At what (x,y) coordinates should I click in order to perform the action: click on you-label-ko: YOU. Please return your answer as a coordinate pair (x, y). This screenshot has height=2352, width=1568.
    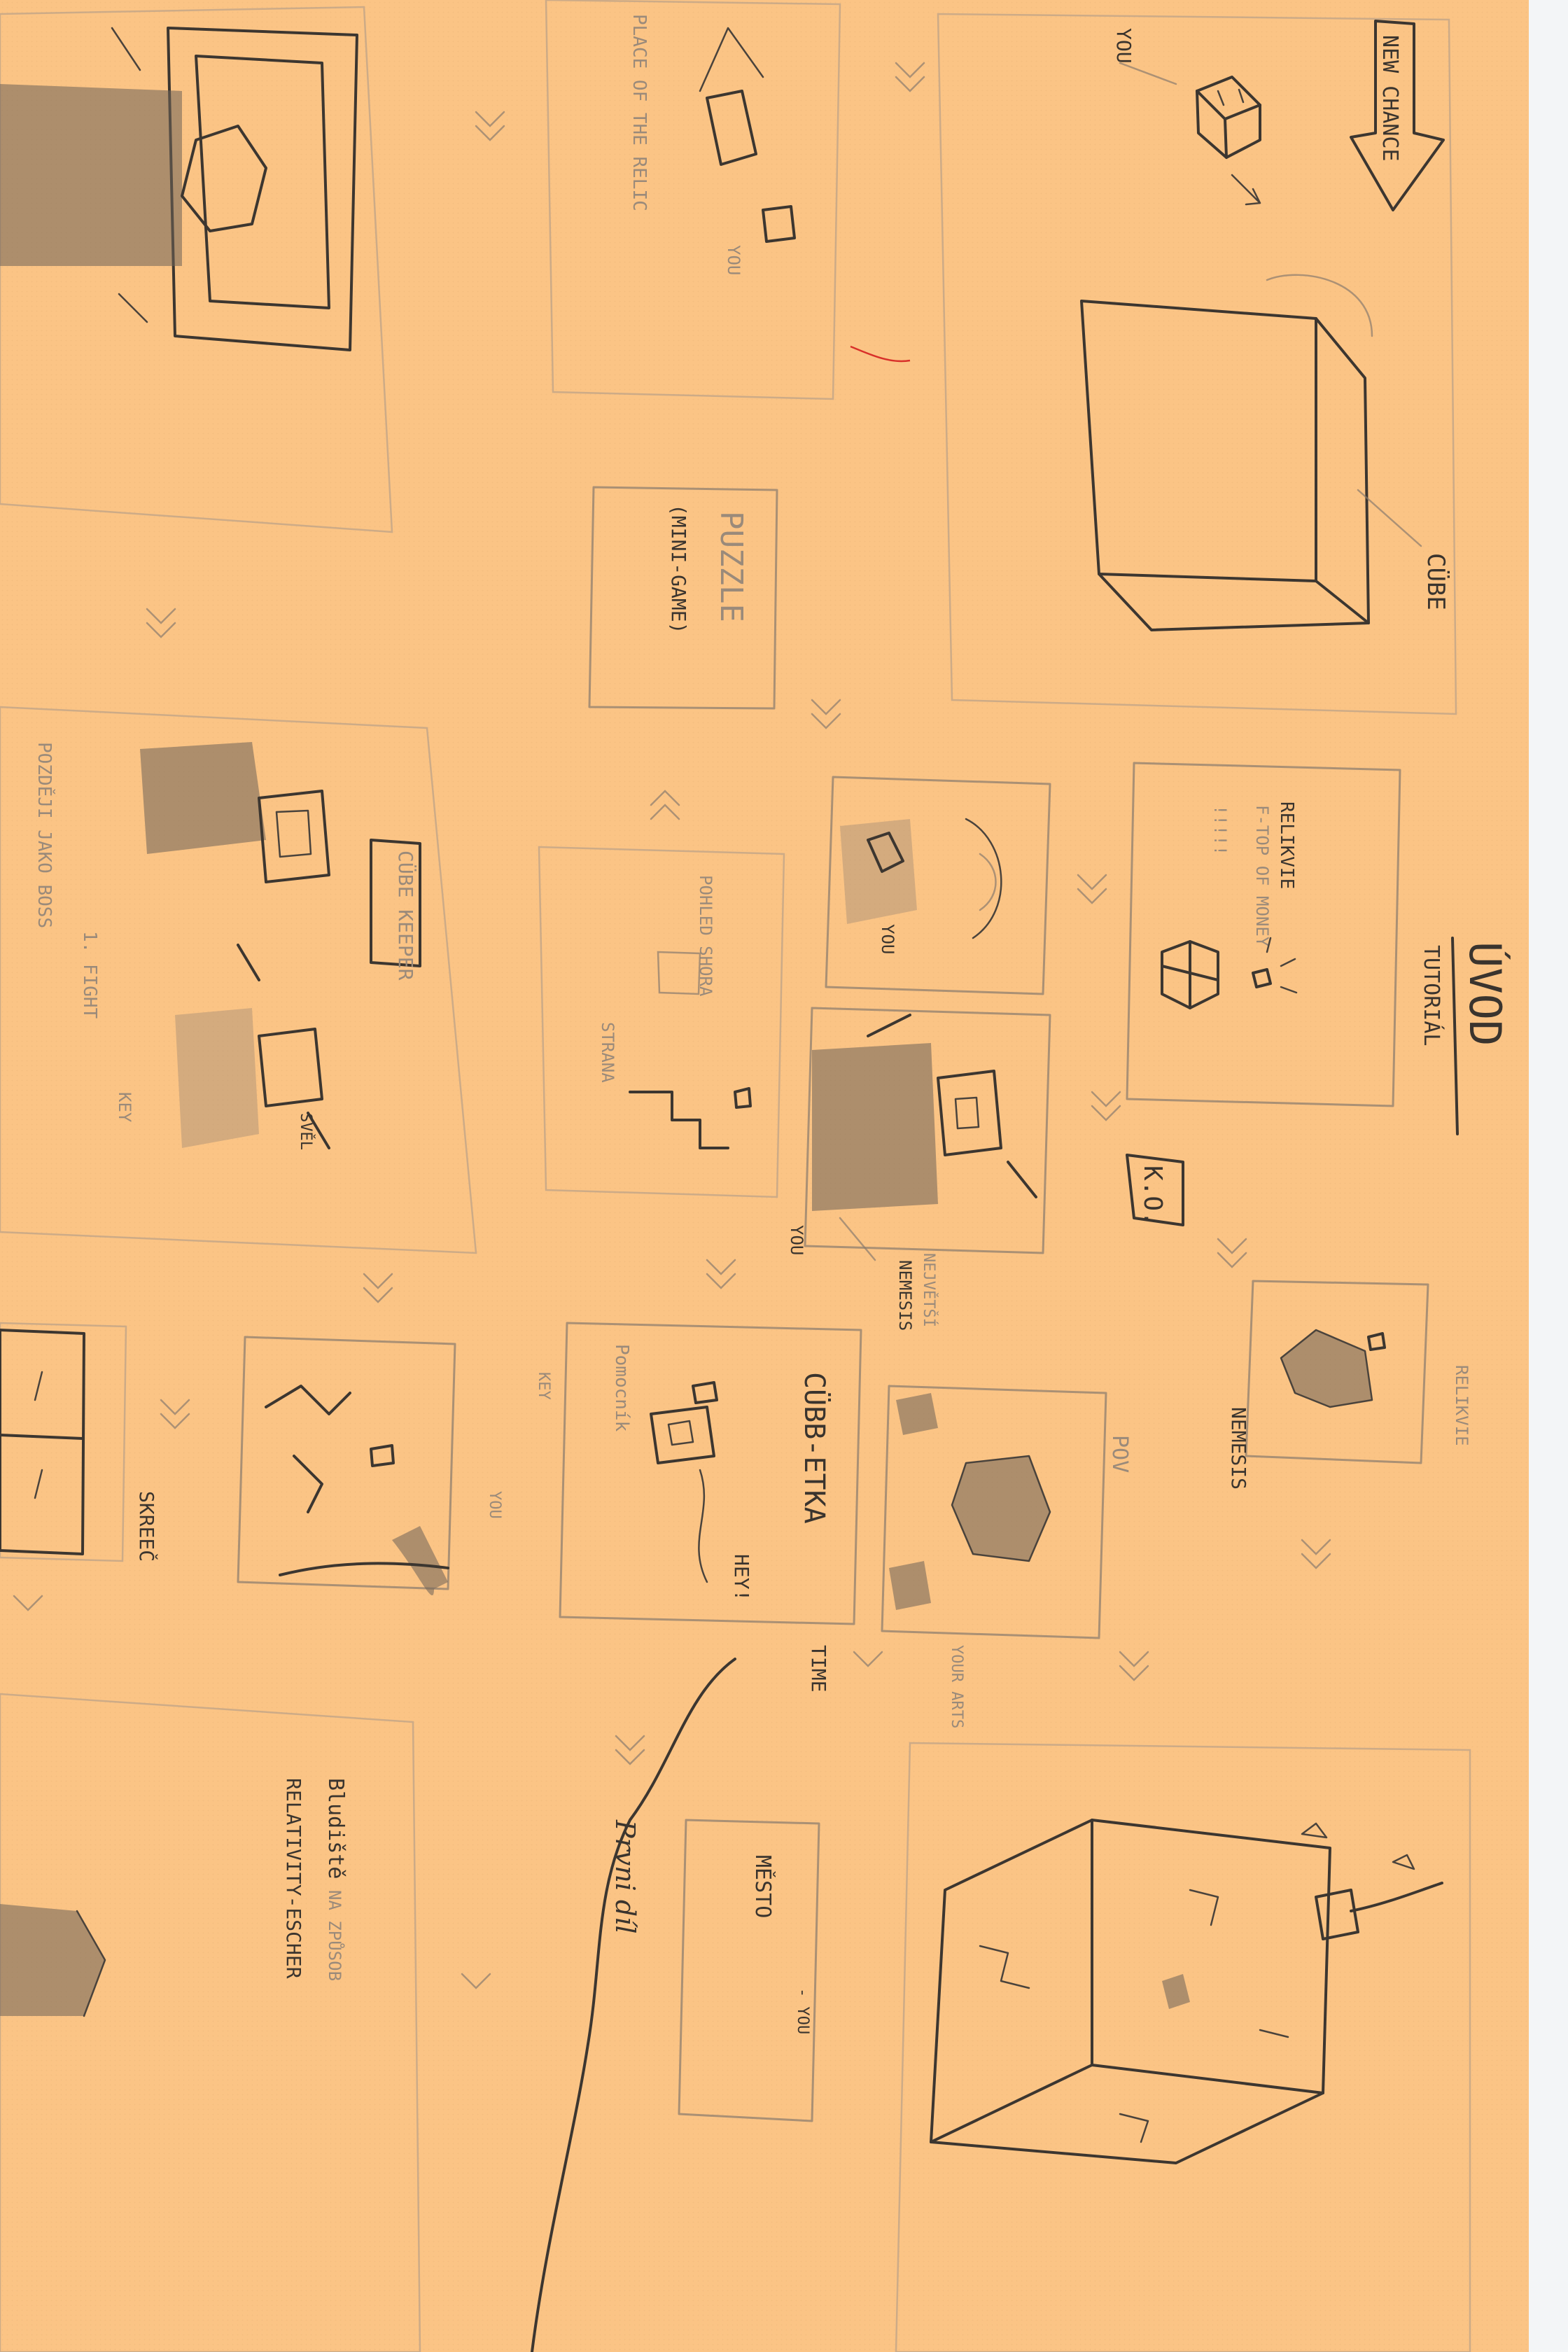
    Looking at the image, I should click on (796, 1240).